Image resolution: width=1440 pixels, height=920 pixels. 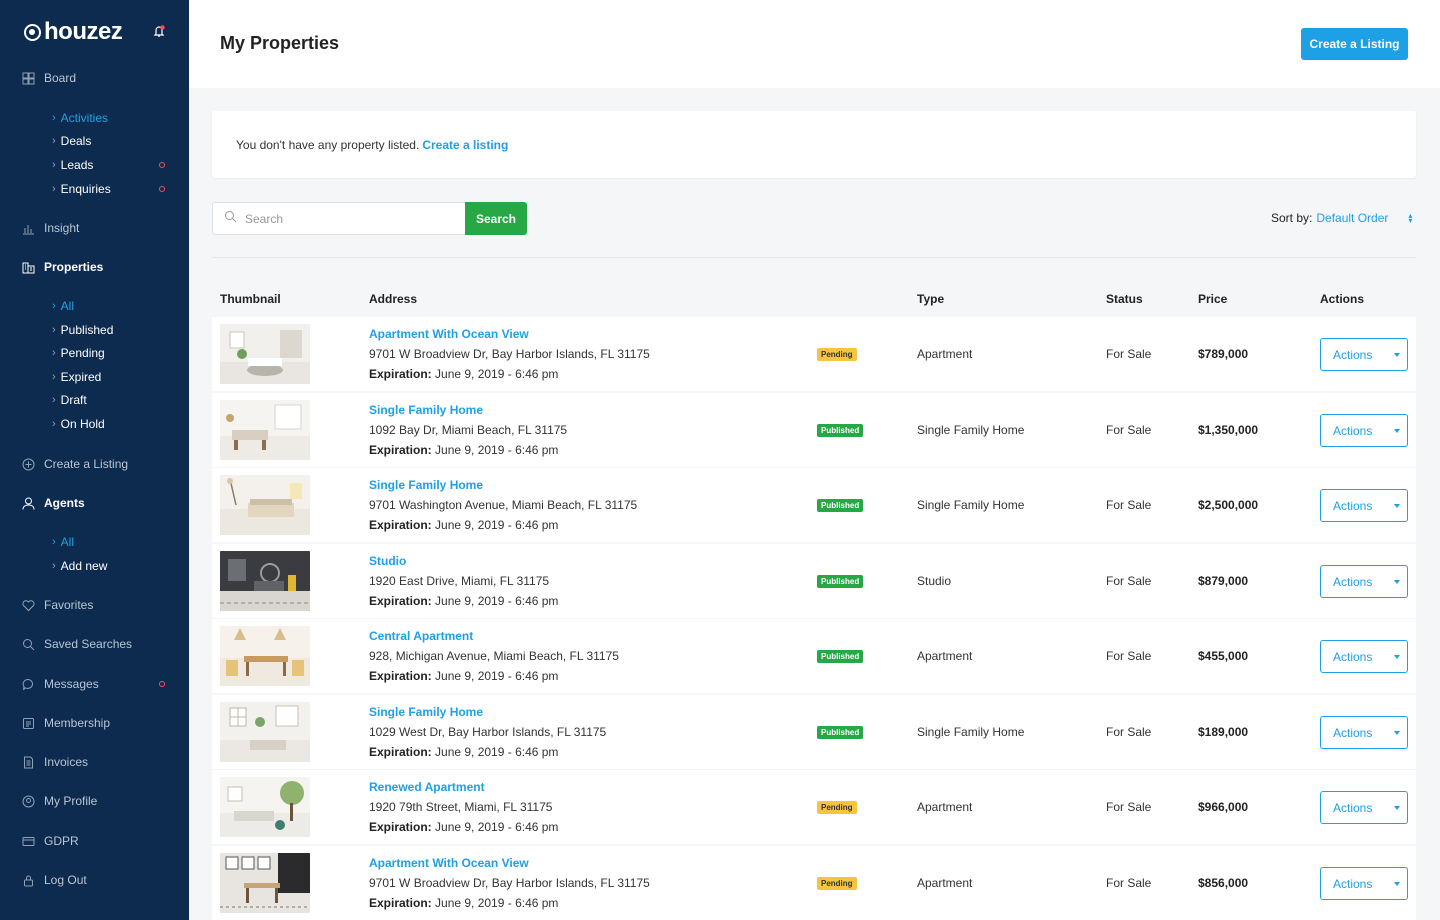 I want to click on nav-messages: Messages, so click(x=60, y=684).